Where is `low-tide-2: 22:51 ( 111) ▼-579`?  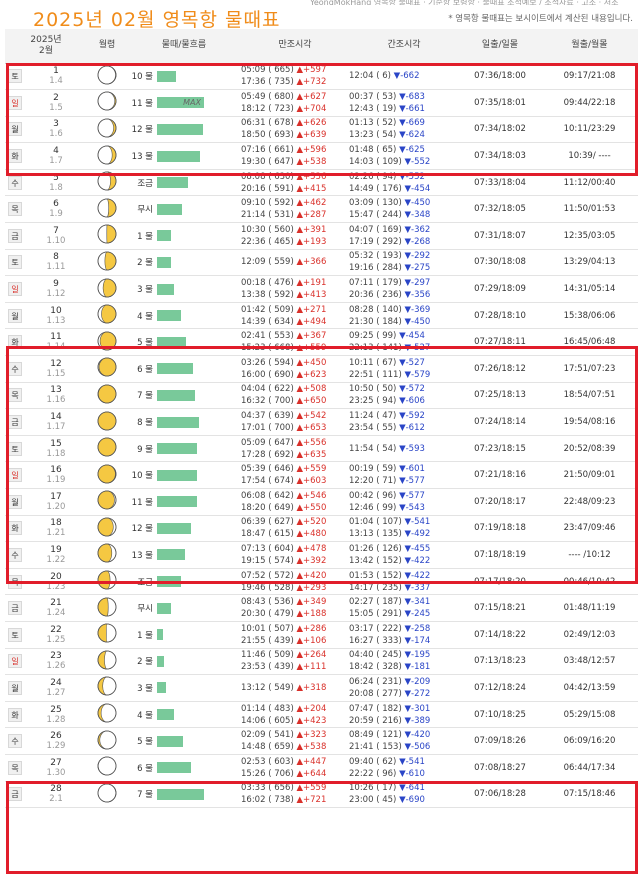
low-tide-2: 22:51 ( 111) ▼-579 is located at coordinates (404, 375).